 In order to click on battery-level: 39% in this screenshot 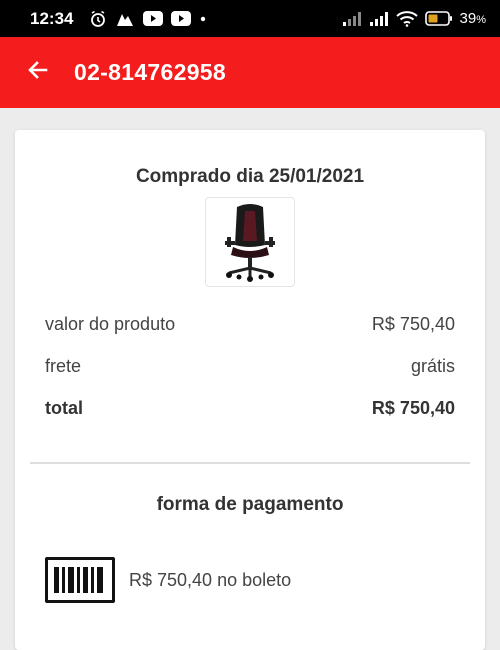, I will do `click(472, 18)`.